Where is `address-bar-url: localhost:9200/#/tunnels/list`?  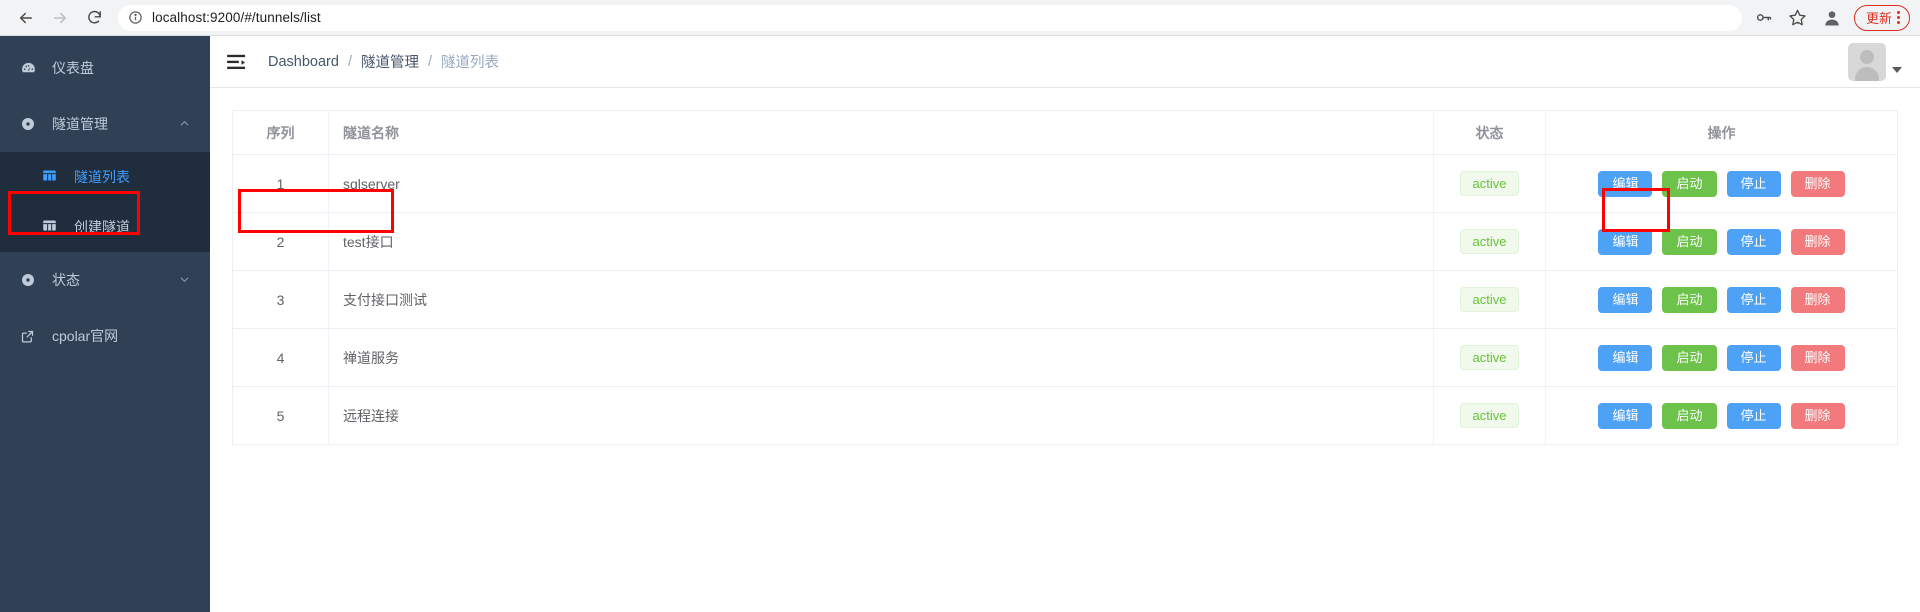
address-bar-url: localhost:9200/#/tunnels/list is located at coordinates (236, 17).